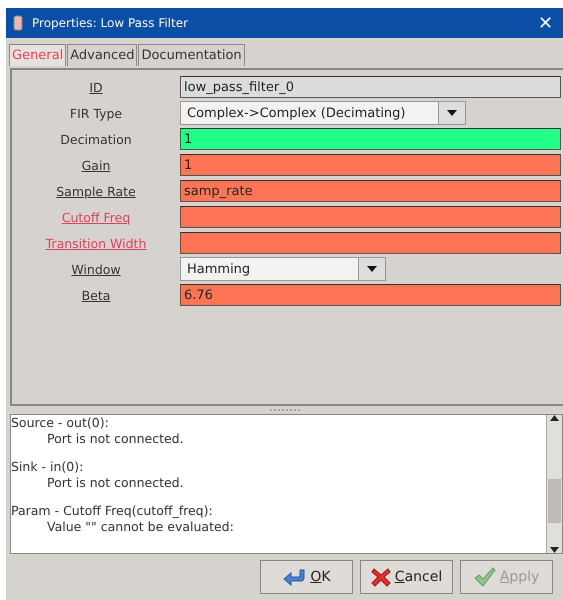  I want to click on cancel-button: Cancel, so click(406, 577).